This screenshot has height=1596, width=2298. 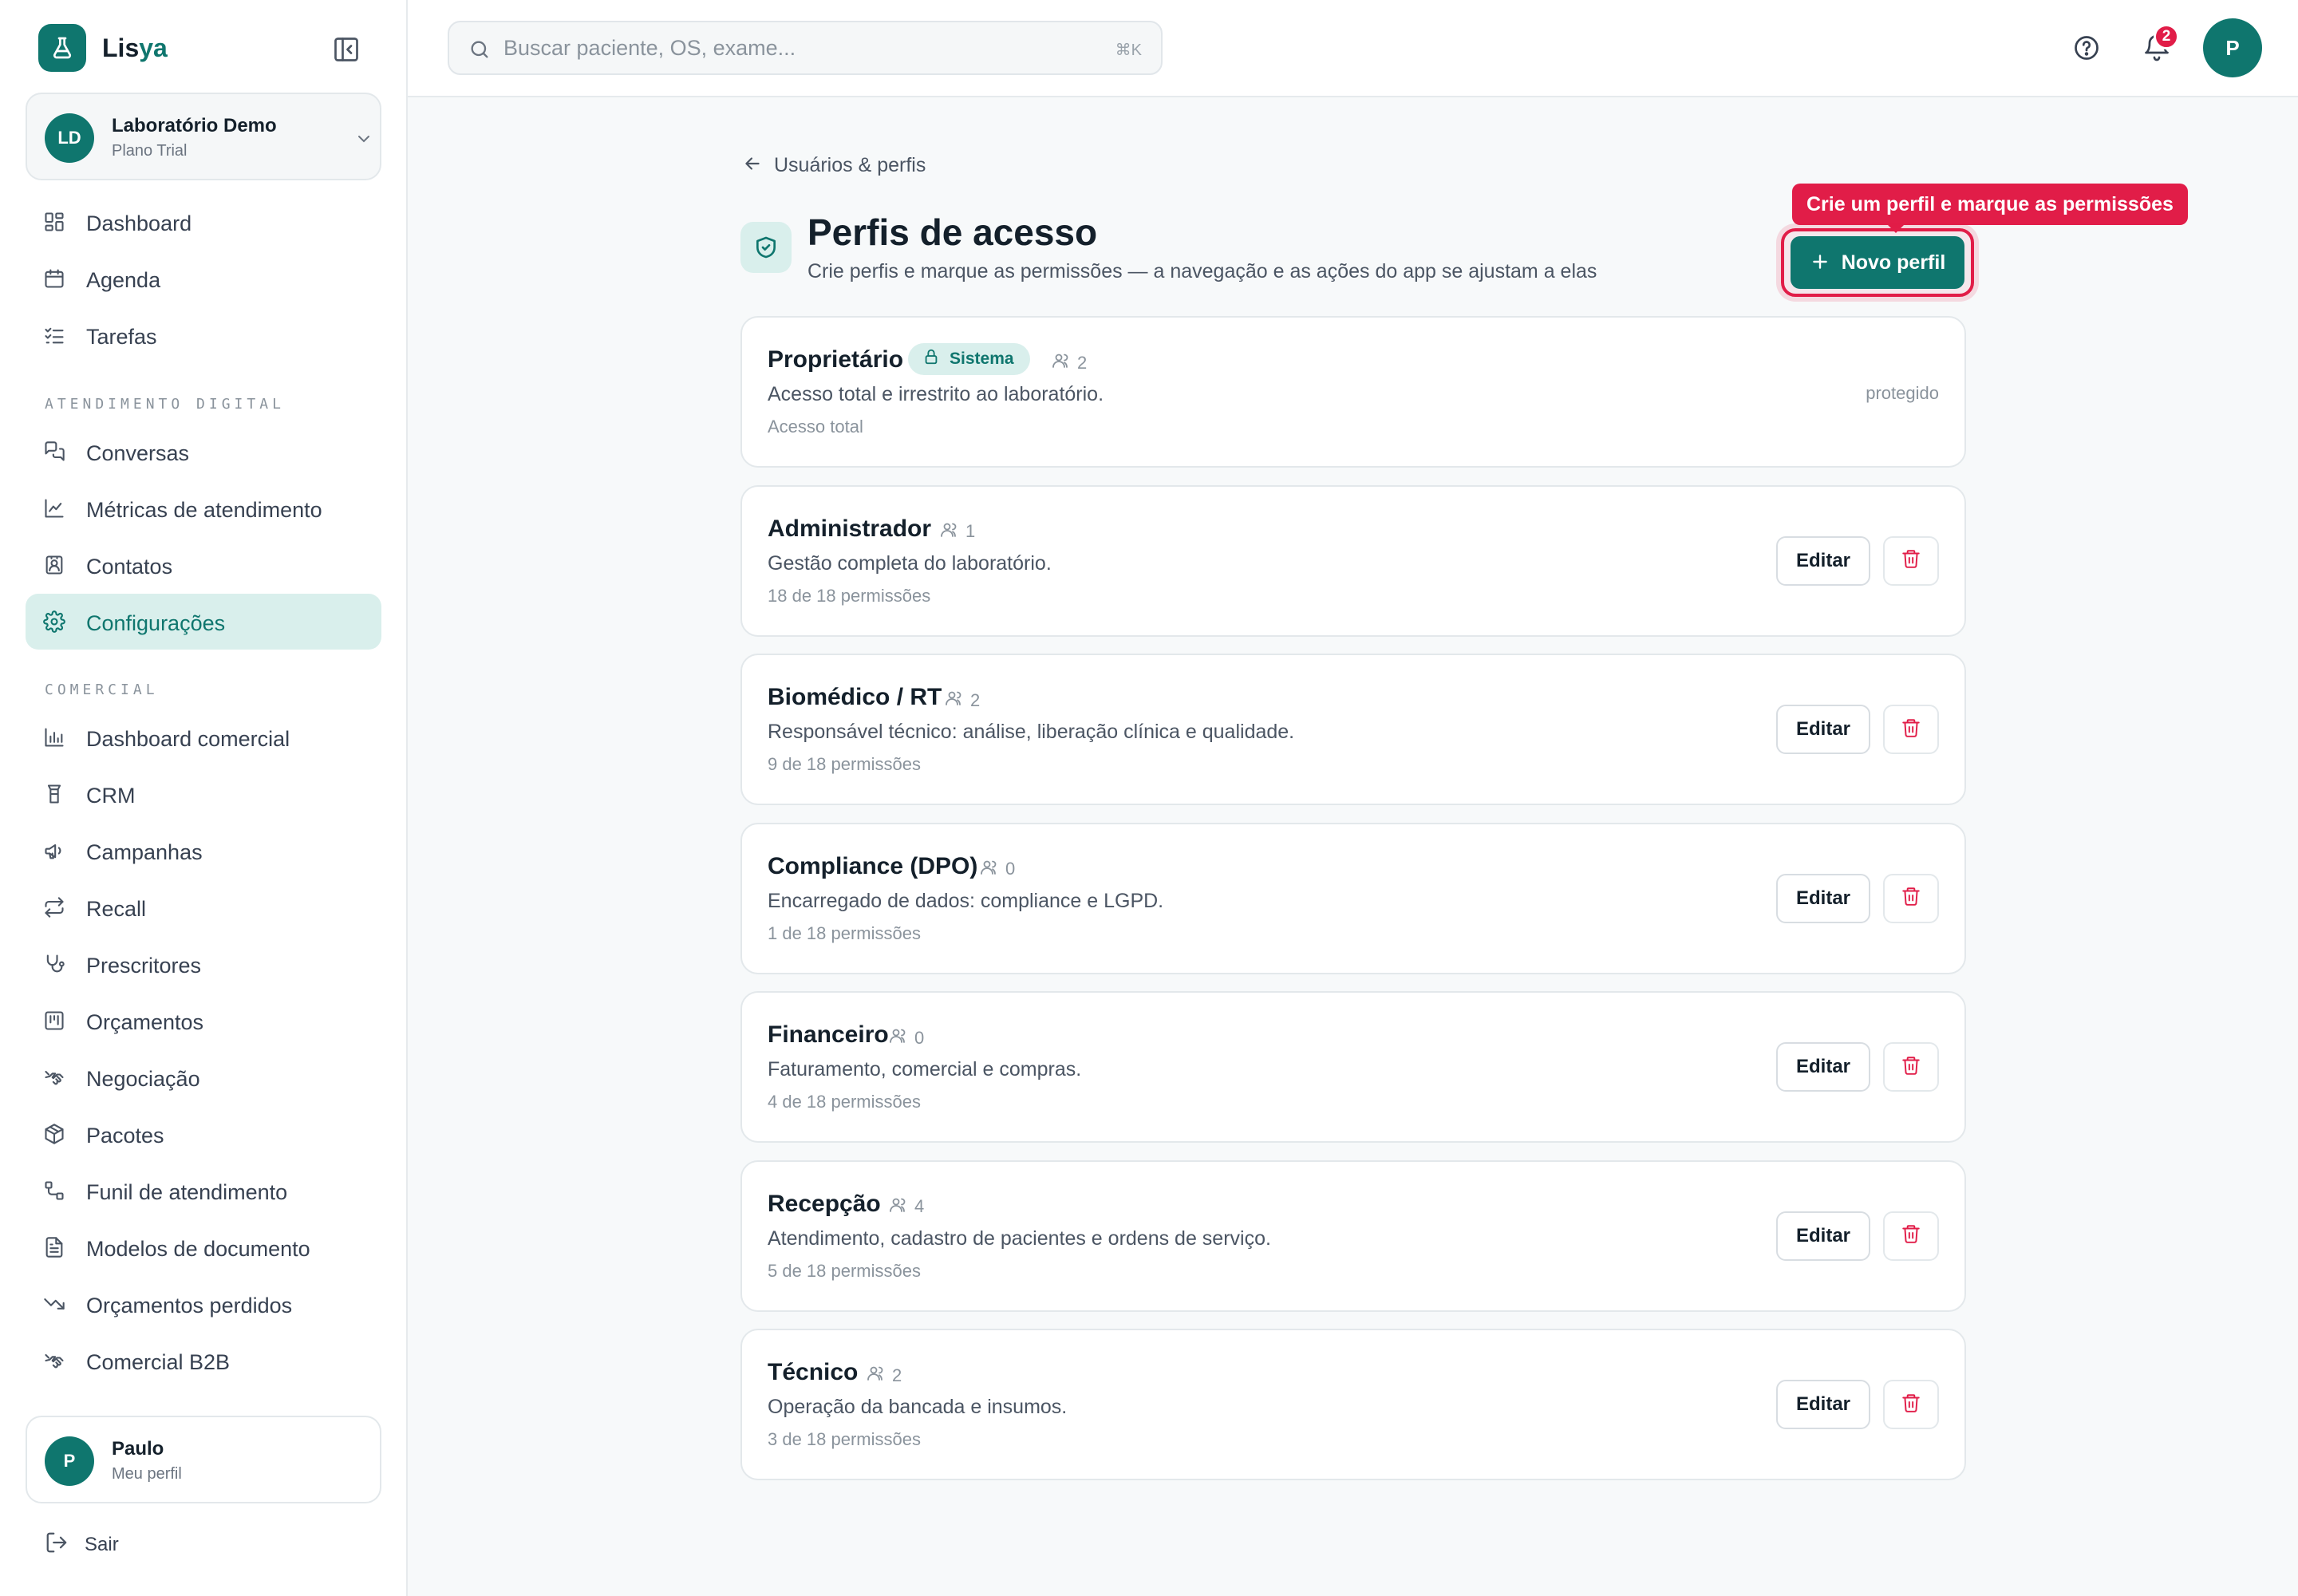 I want to click on logout-icon, so click(x=57, y=1544).